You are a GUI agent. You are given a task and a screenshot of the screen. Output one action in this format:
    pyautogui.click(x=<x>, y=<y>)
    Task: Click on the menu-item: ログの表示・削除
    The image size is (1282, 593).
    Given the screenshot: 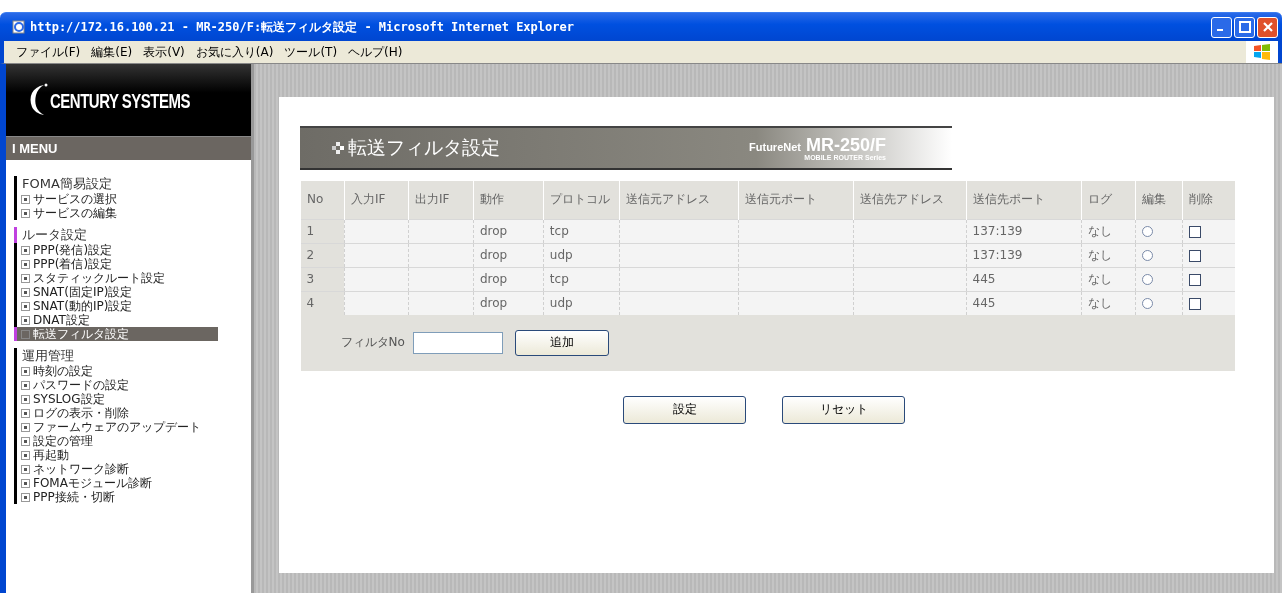 What is the action you would take?
    pyautogui.click(x=116, y=413)
    